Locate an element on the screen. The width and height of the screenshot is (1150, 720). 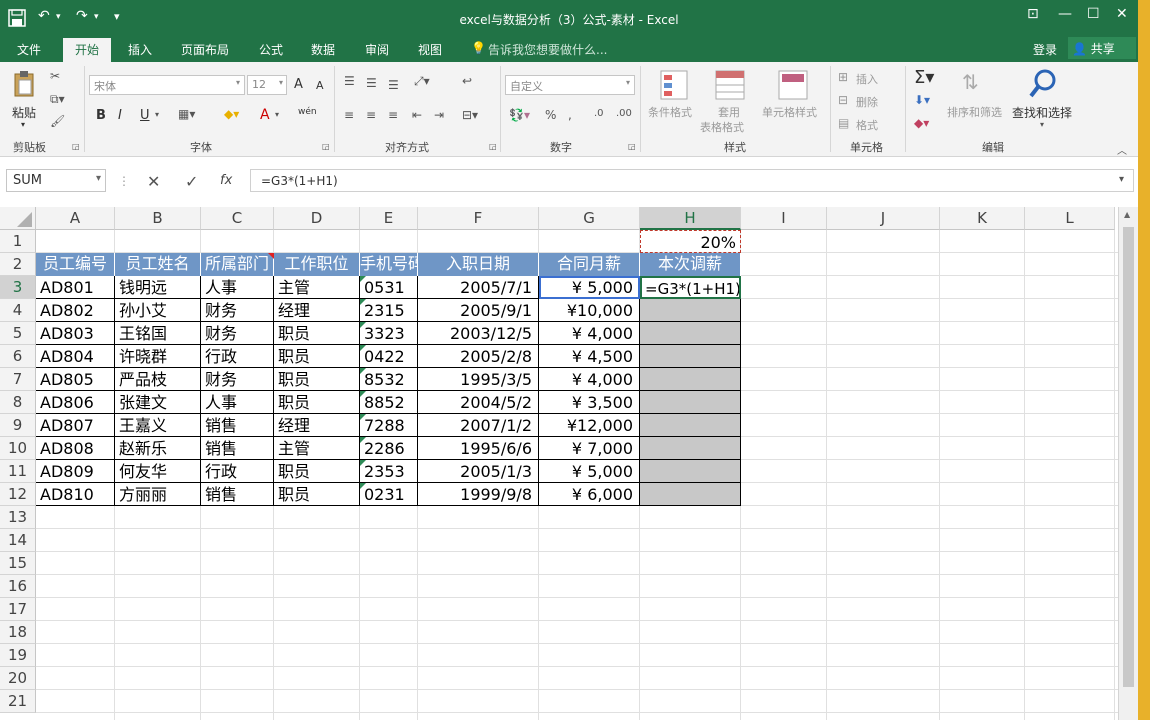
sort-filter-icon: ⇅ is located at coordinates (970, 82).